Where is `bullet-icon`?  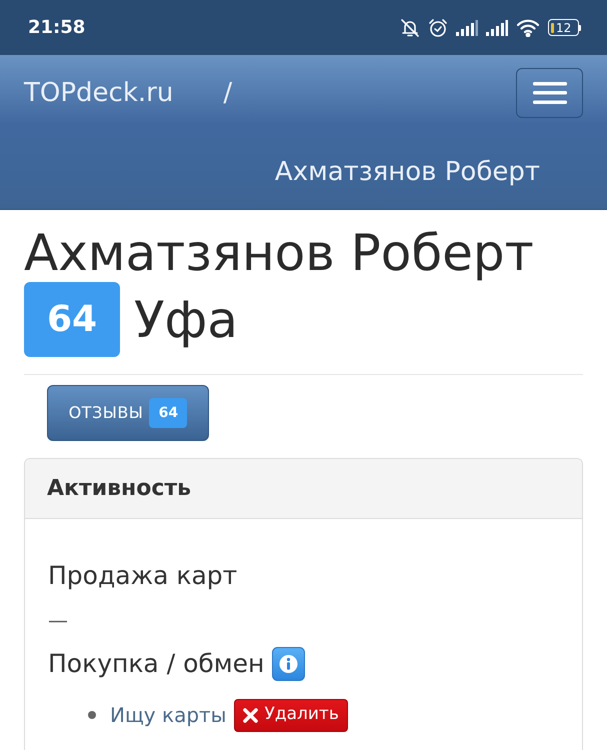
bullet-icon is located at coordinates (92, 715).